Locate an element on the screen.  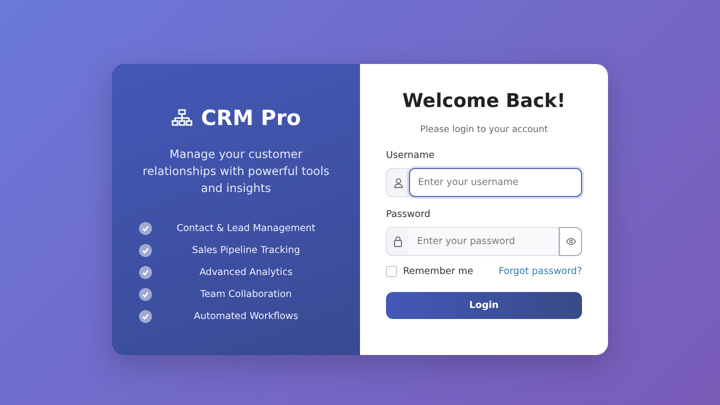
feature-label: Sales Pipeline Tracking is located at coordinates (246, 250).